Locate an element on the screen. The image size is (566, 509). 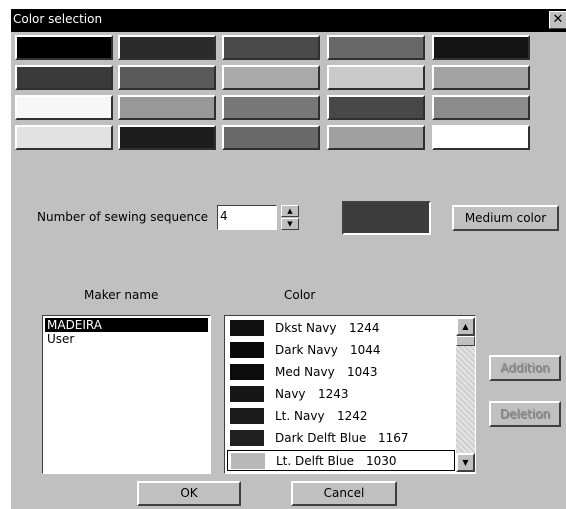
deletion-button: Deletion is located at coordinates (525, 414).